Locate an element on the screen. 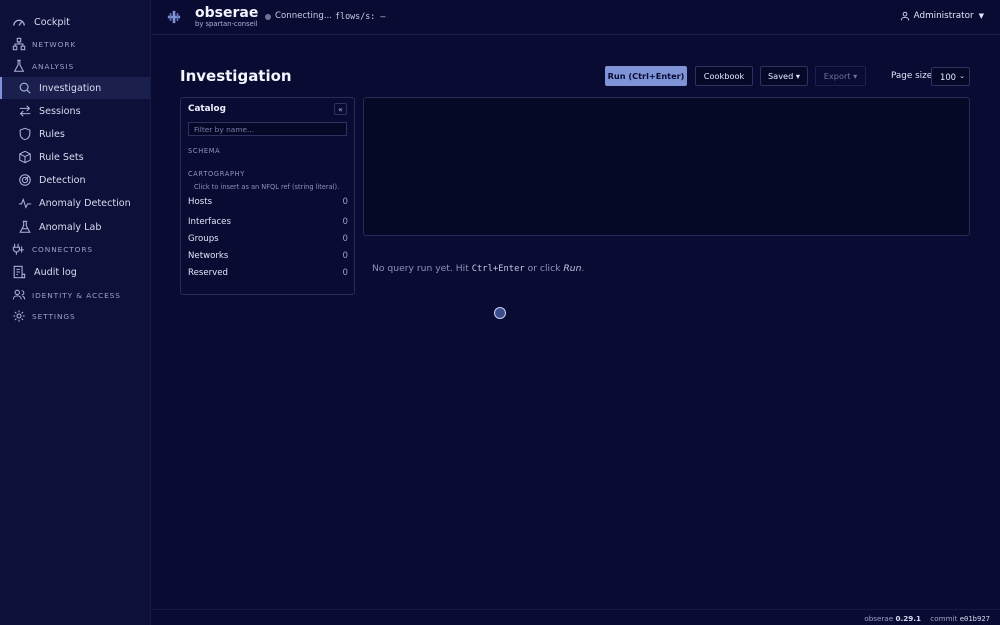  collapse-catalog-button: « is located at coordinates (340, 109).